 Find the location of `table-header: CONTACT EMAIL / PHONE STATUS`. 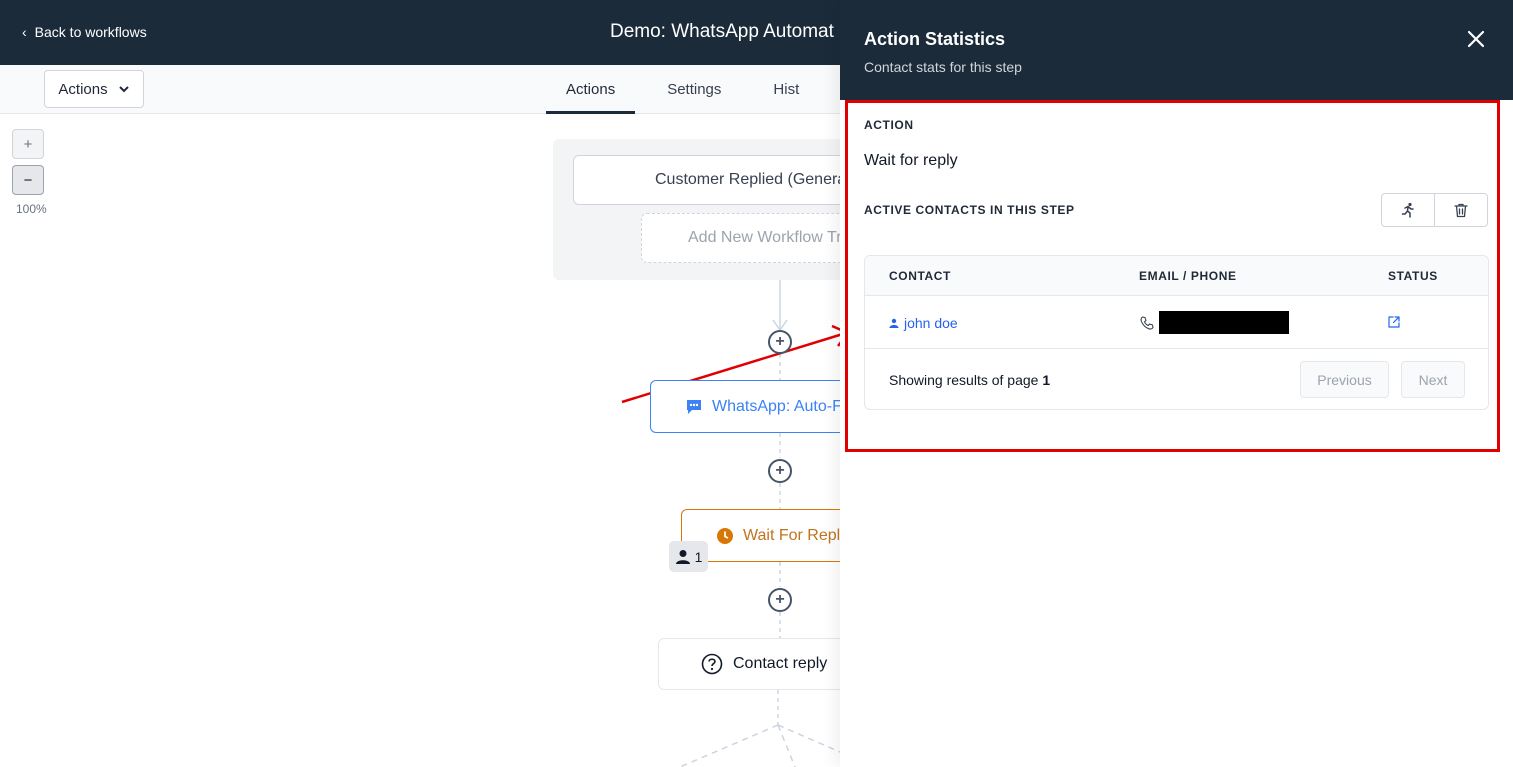

table-header: CONTACT EMAIL / PHONE STATUS is located at coordinates (1176, 276).